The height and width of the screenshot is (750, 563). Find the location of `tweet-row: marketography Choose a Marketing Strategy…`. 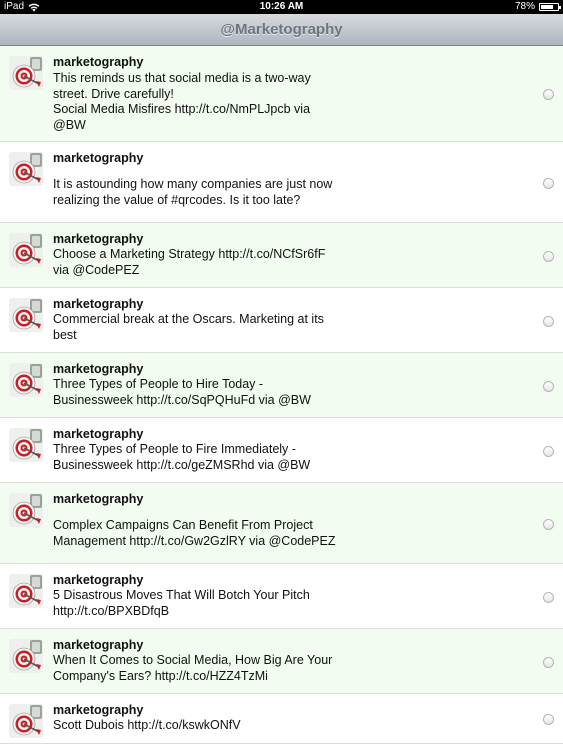

tweet-row: marketography Choose a Marketing Strategy… is located at coordinates (281, 255).